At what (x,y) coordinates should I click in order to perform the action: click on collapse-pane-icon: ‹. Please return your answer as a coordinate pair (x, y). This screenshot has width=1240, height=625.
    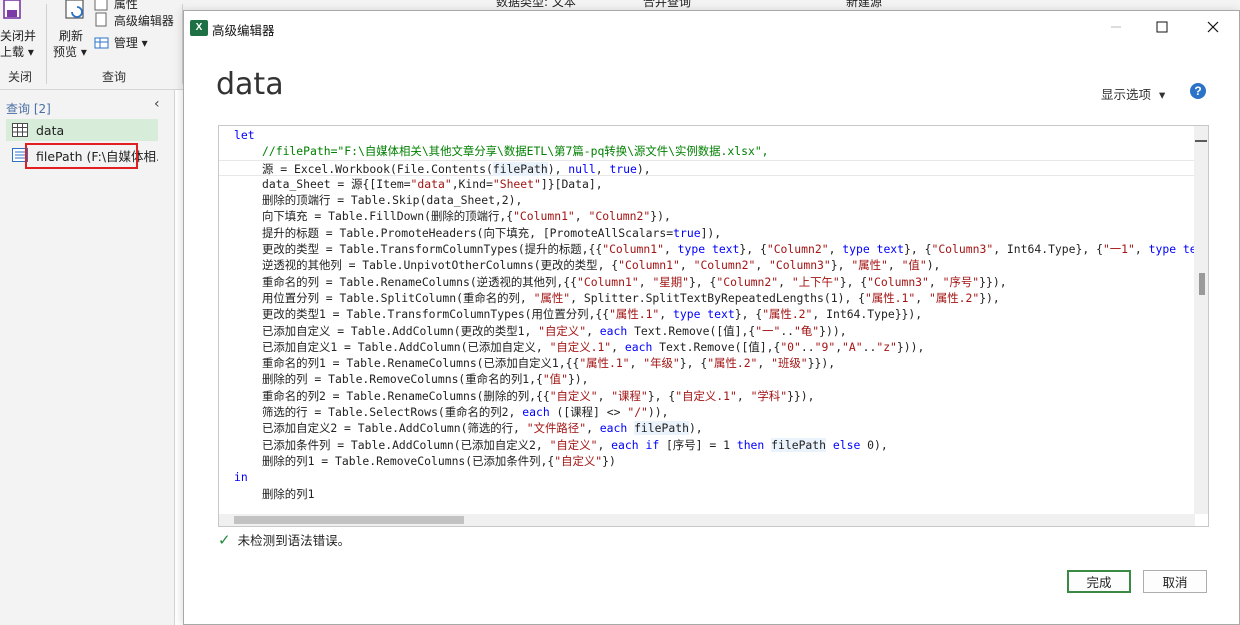
    Looking at the image, I should click on (157, 104).